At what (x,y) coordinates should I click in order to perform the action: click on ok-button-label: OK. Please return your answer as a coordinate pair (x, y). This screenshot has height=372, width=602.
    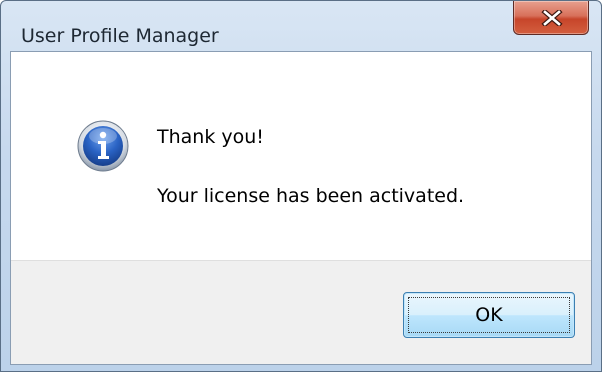
    Looking at the image, I should click on (489, 315).